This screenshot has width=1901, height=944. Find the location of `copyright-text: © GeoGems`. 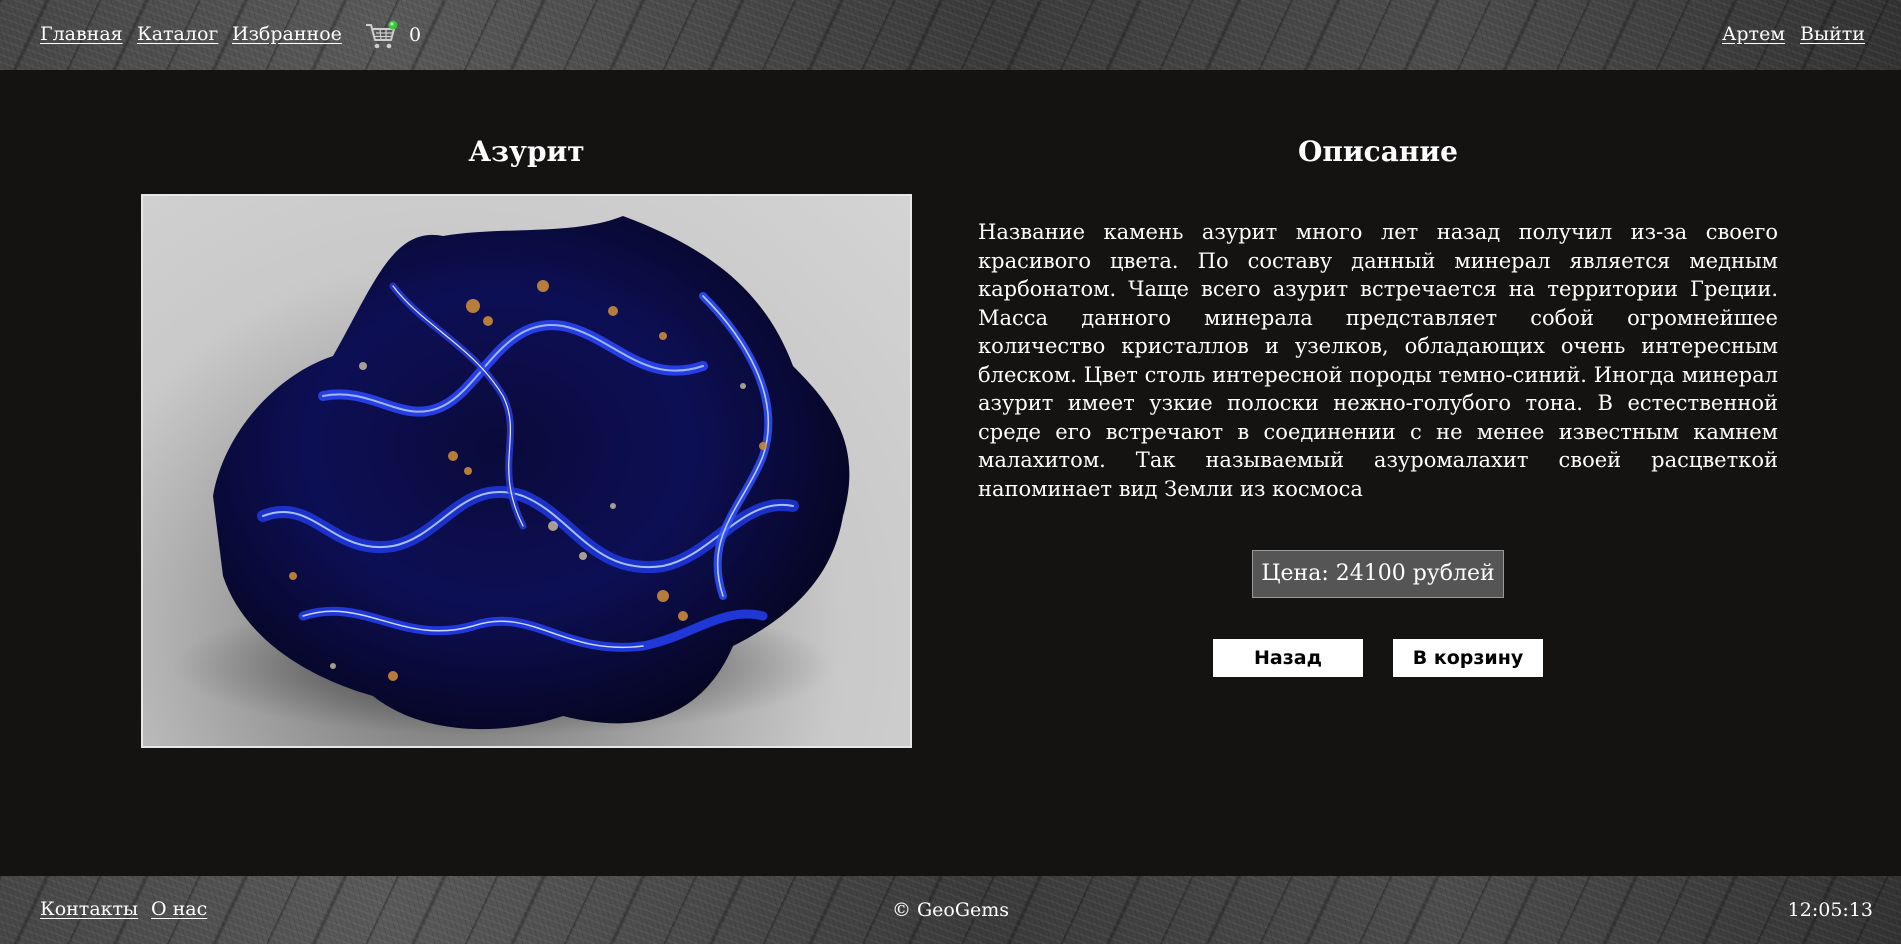

copyright-text: © GeoGems is located at coordinates (950, 910).